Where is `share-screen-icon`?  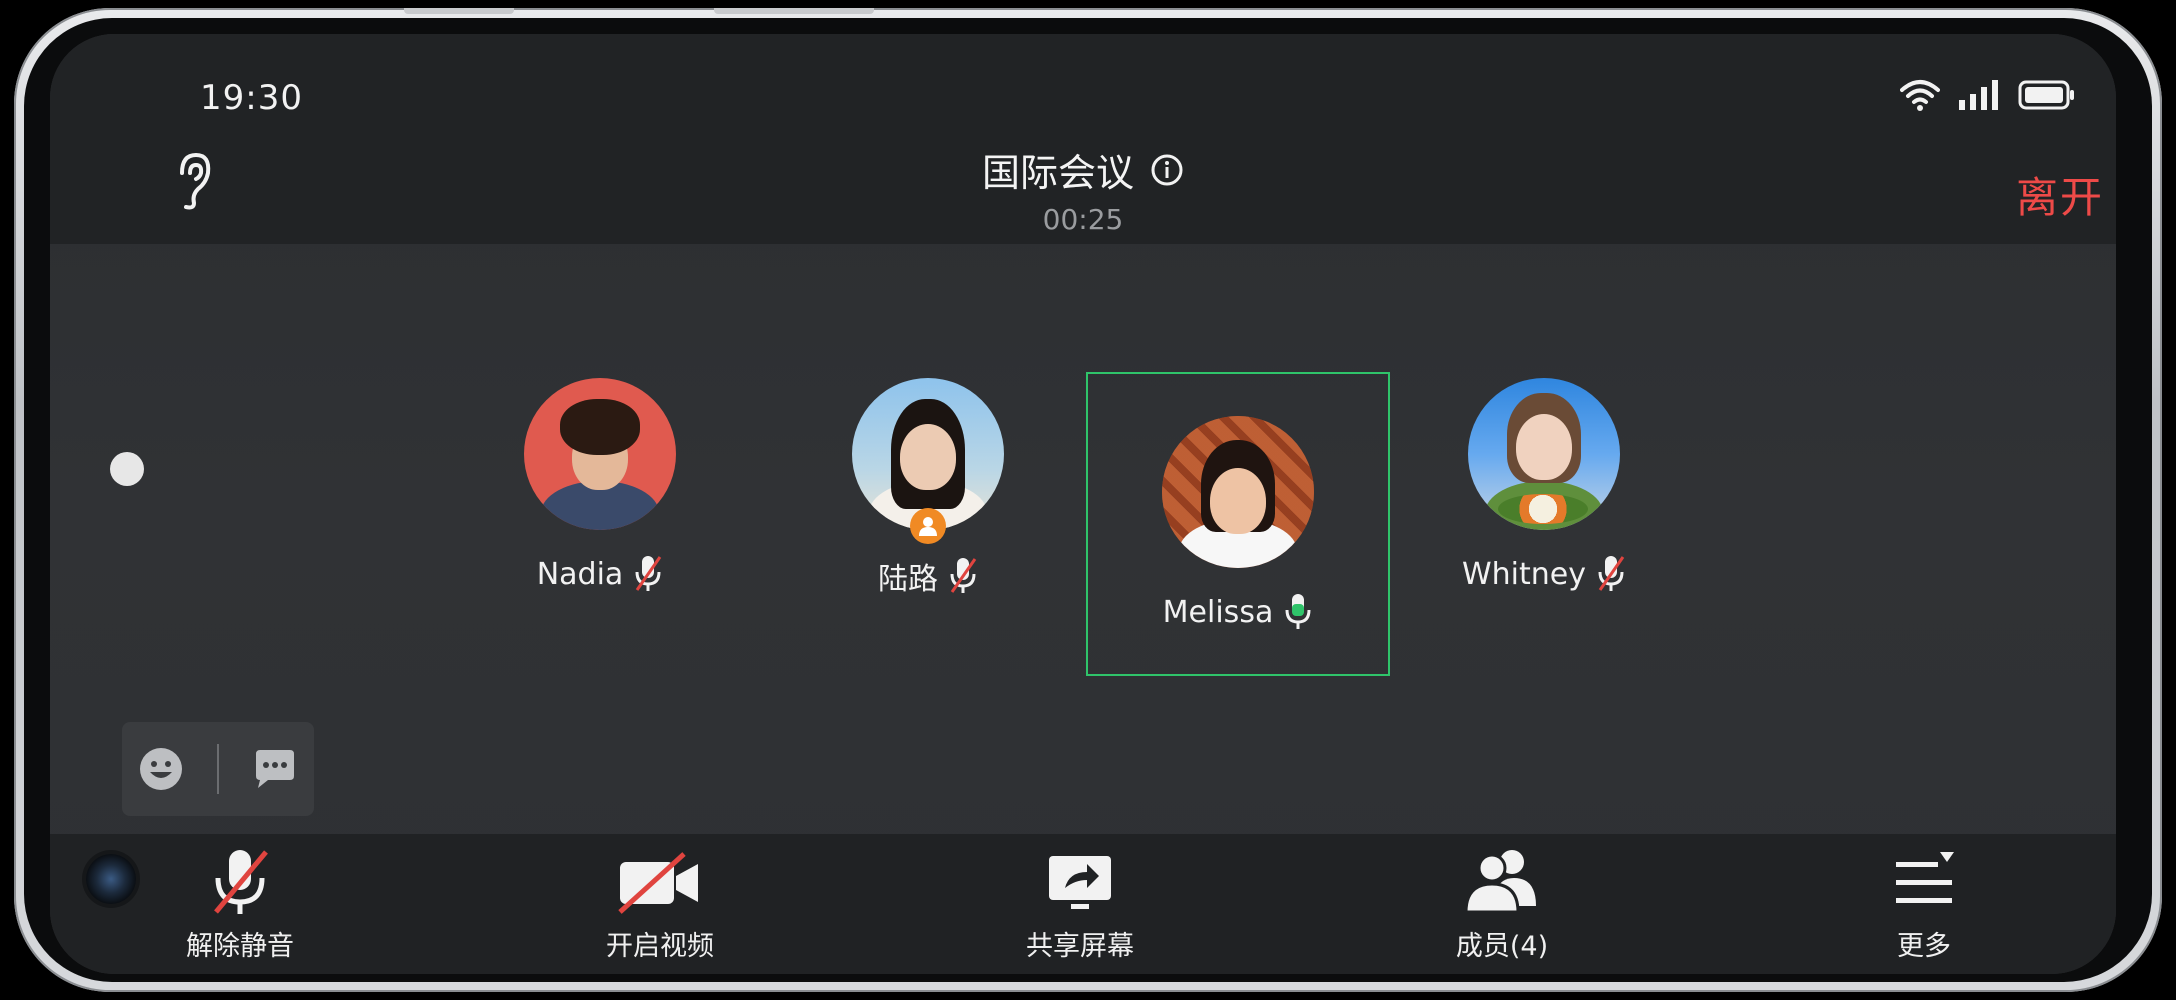
share-screen-icon is located at coordinates (1080, 882).